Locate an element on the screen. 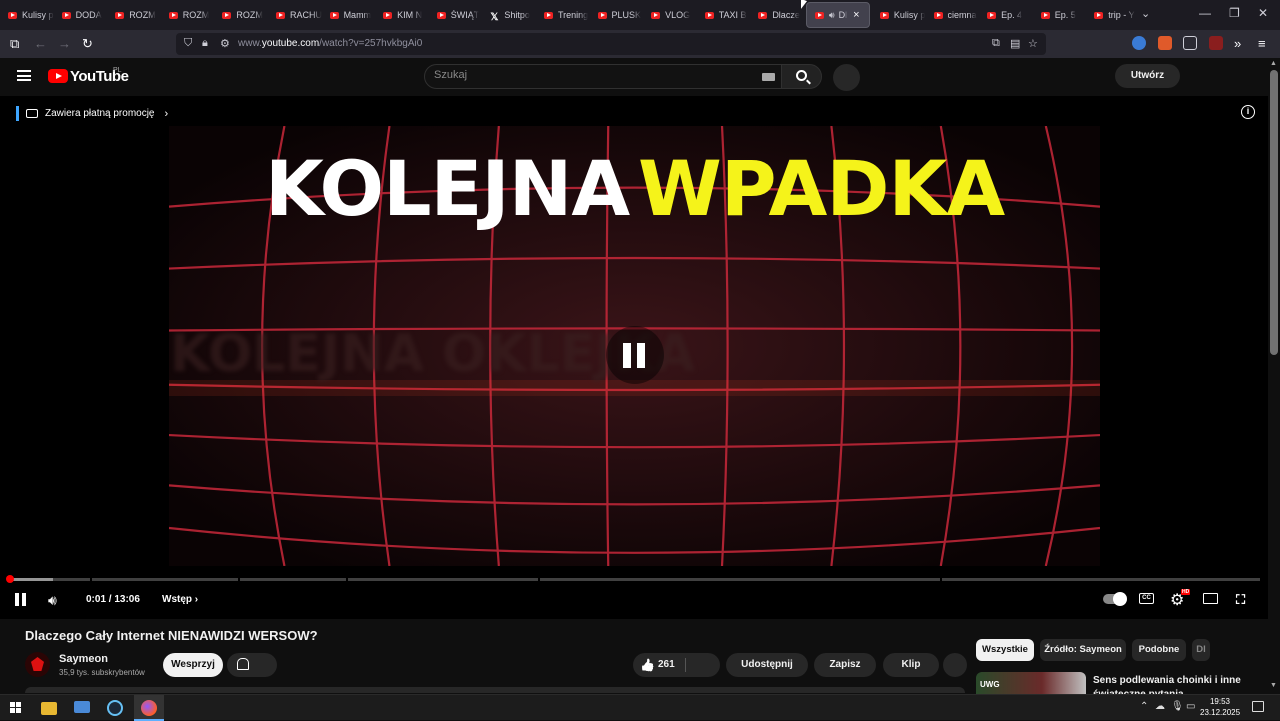 This screenshot has width=1280, height=721. extension-shield-icon is located at coordinates (1139, 43).